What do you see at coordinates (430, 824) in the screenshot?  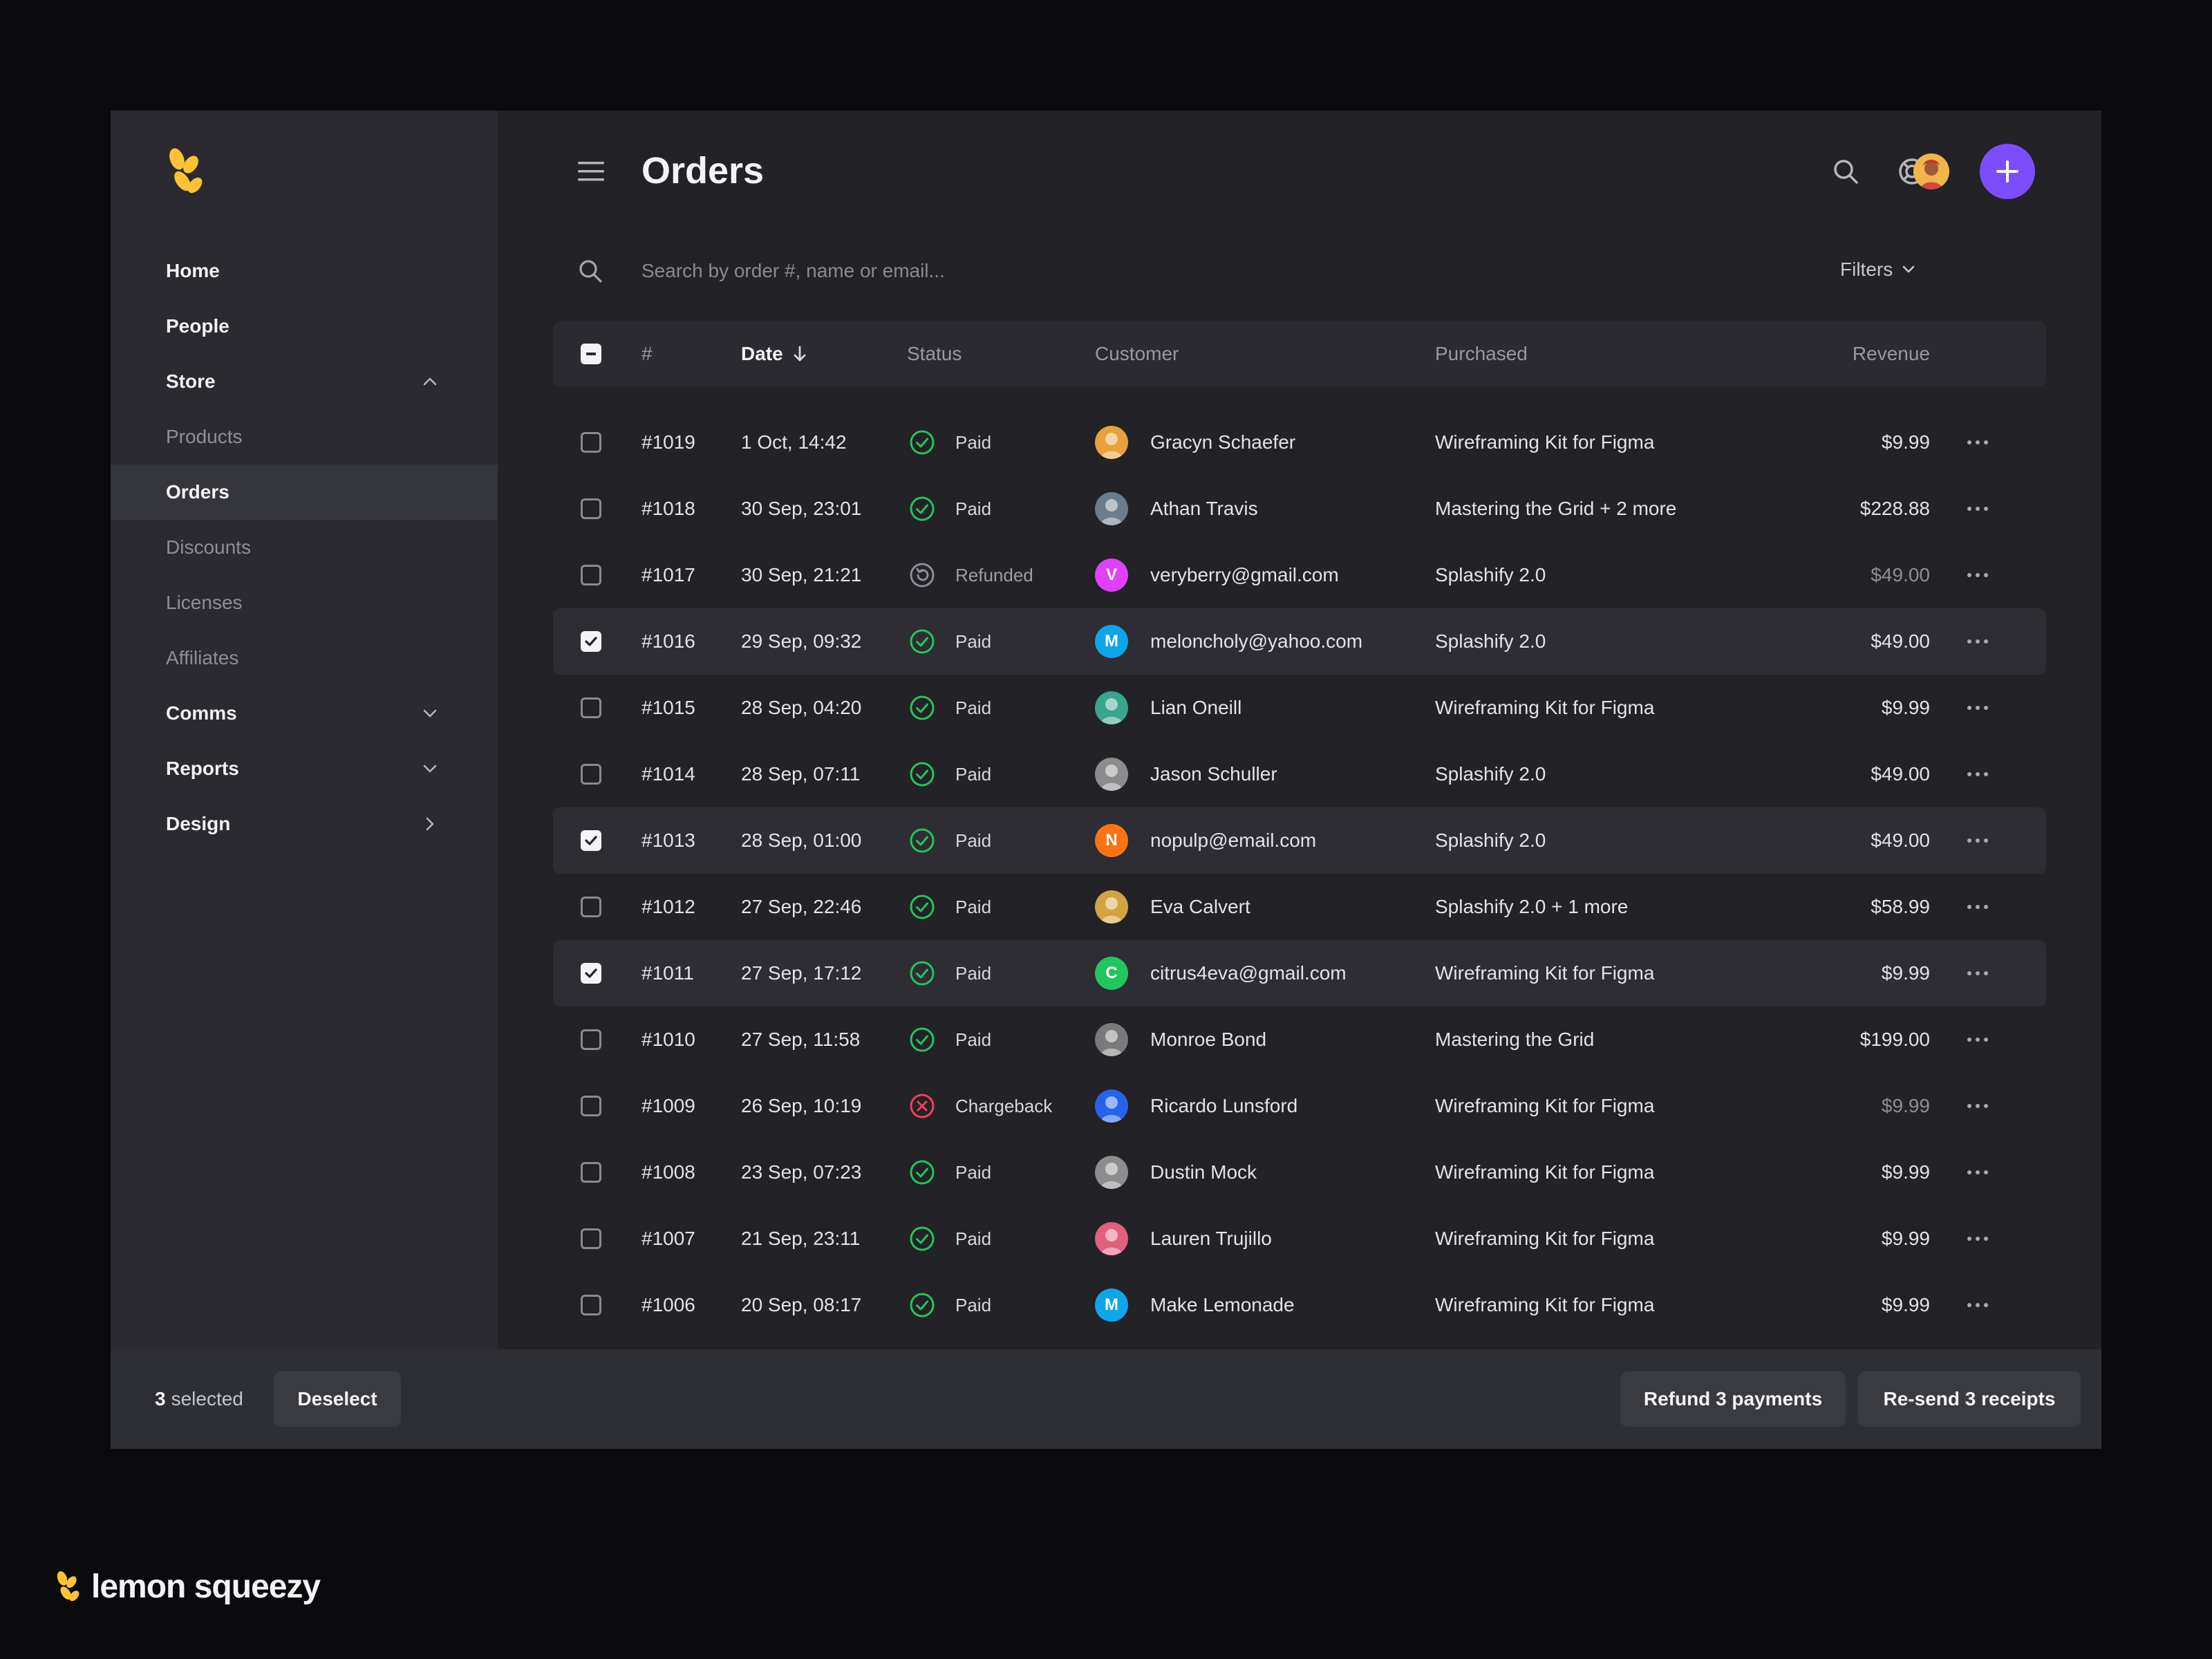 I see `chevron-right-icon` at bounding box center [430, 824].